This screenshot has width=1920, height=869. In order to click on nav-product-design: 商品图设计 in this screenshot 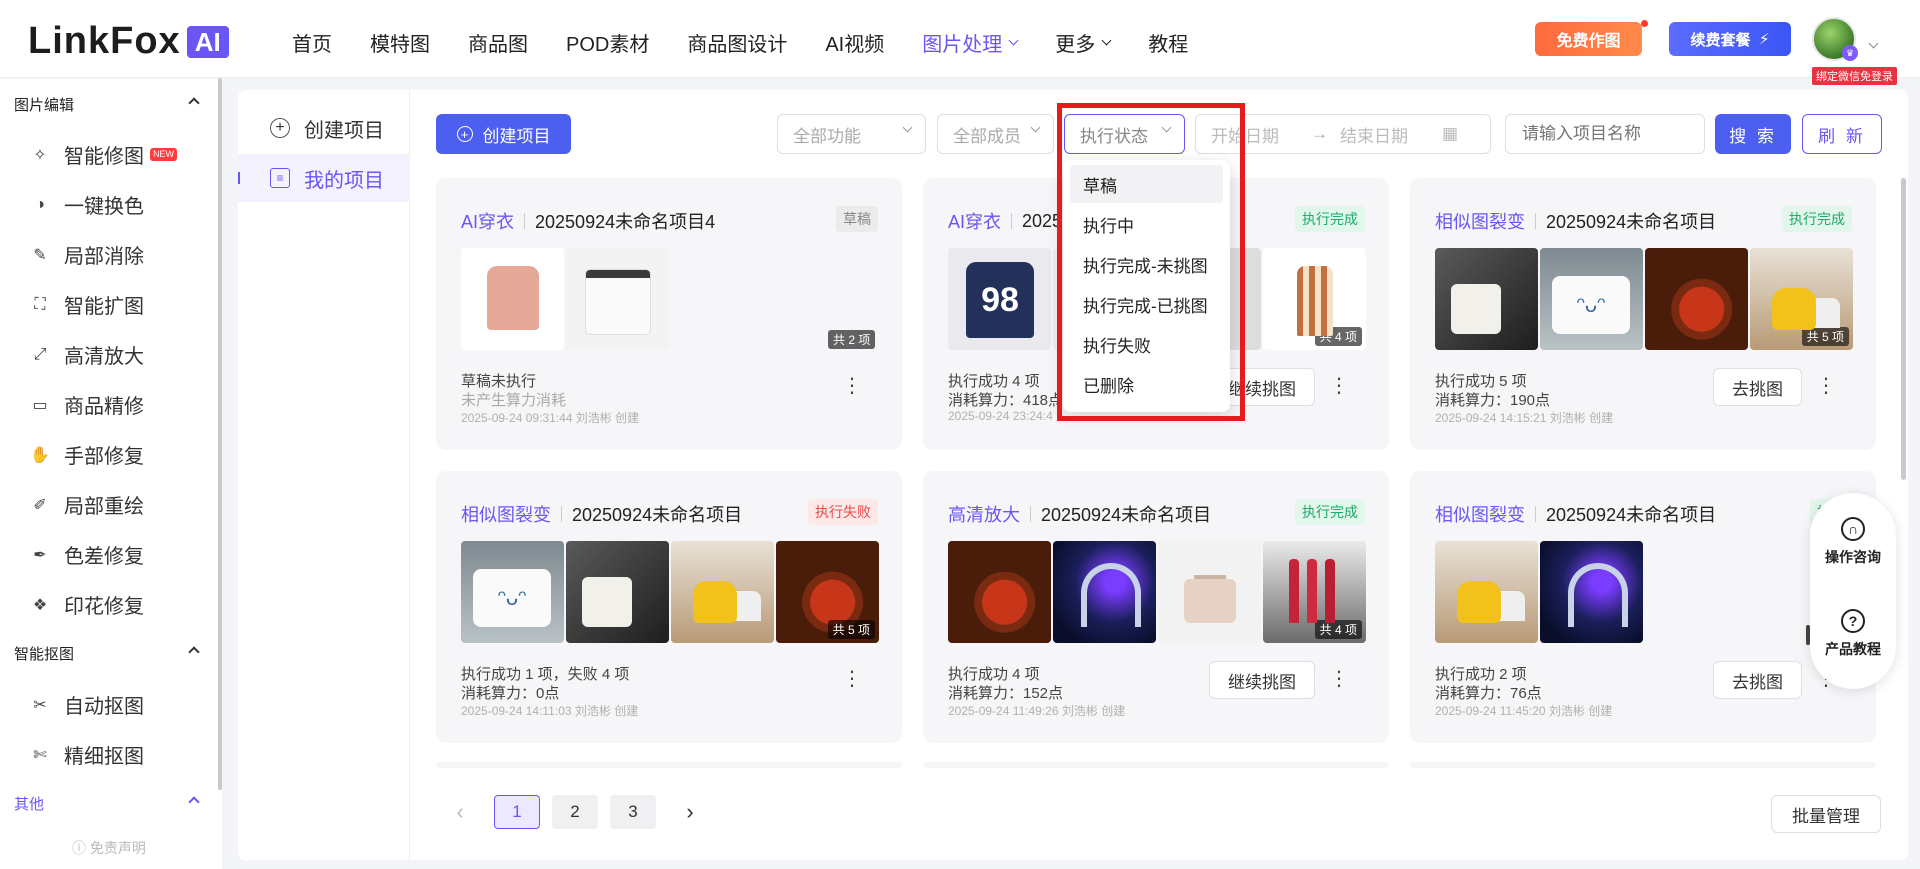, I will do `click(737, 42)`.